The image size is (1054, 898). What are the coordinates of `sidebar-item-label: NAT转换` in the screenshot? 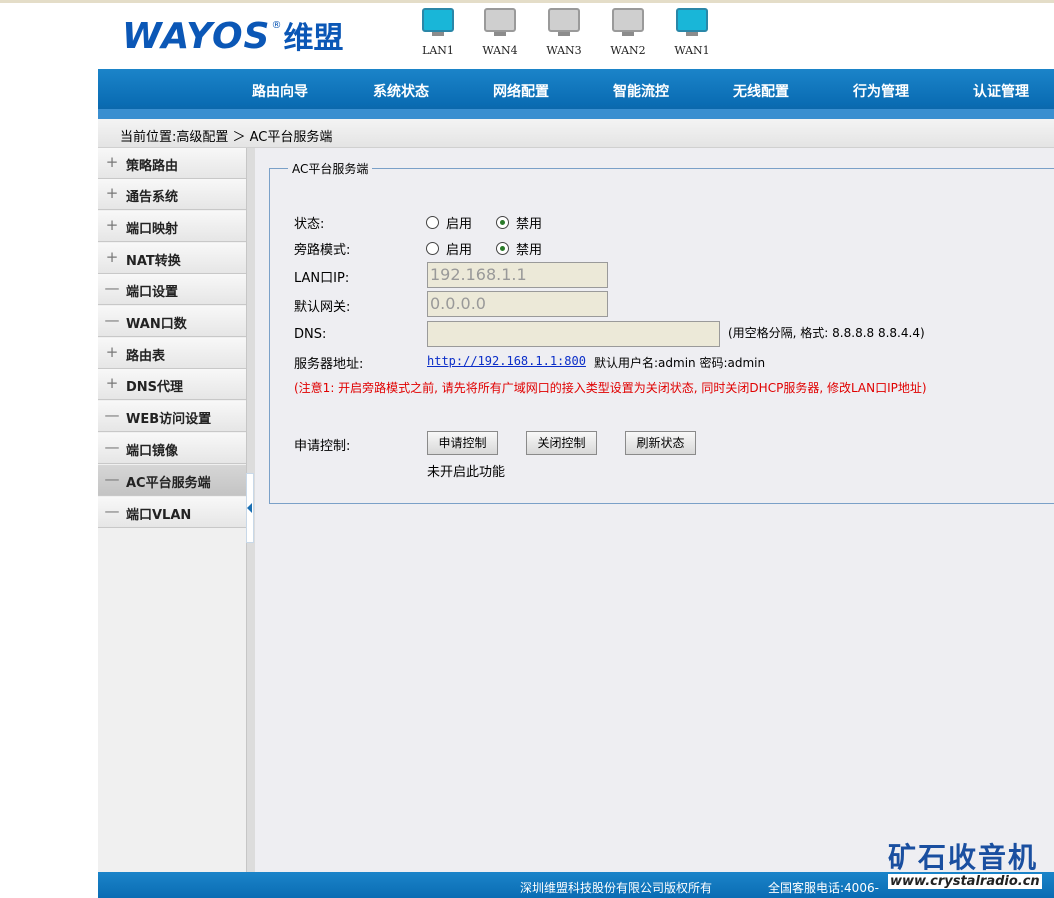 It's located at (153, 261).